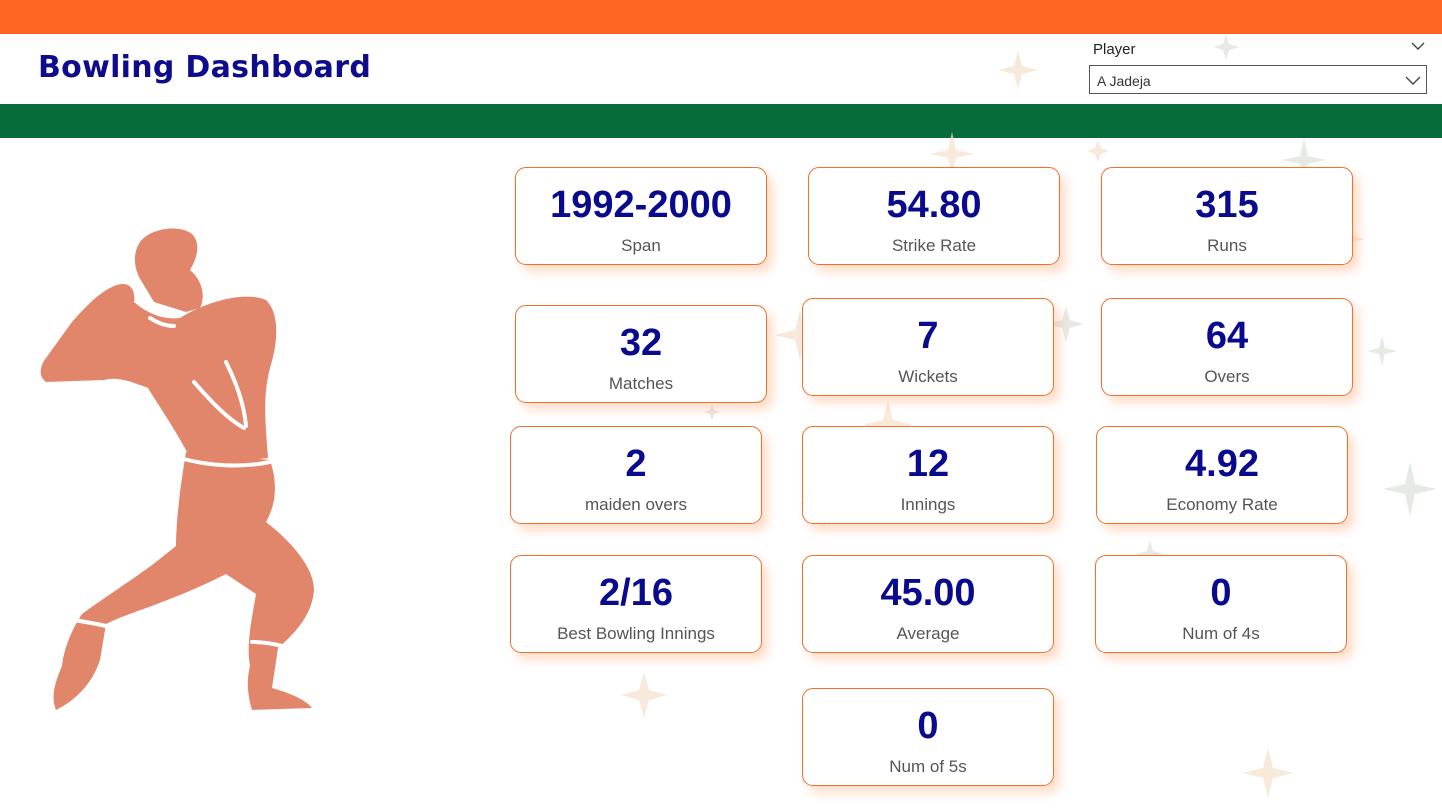  I want to click on kpi-value: 12, so click(928, 464).